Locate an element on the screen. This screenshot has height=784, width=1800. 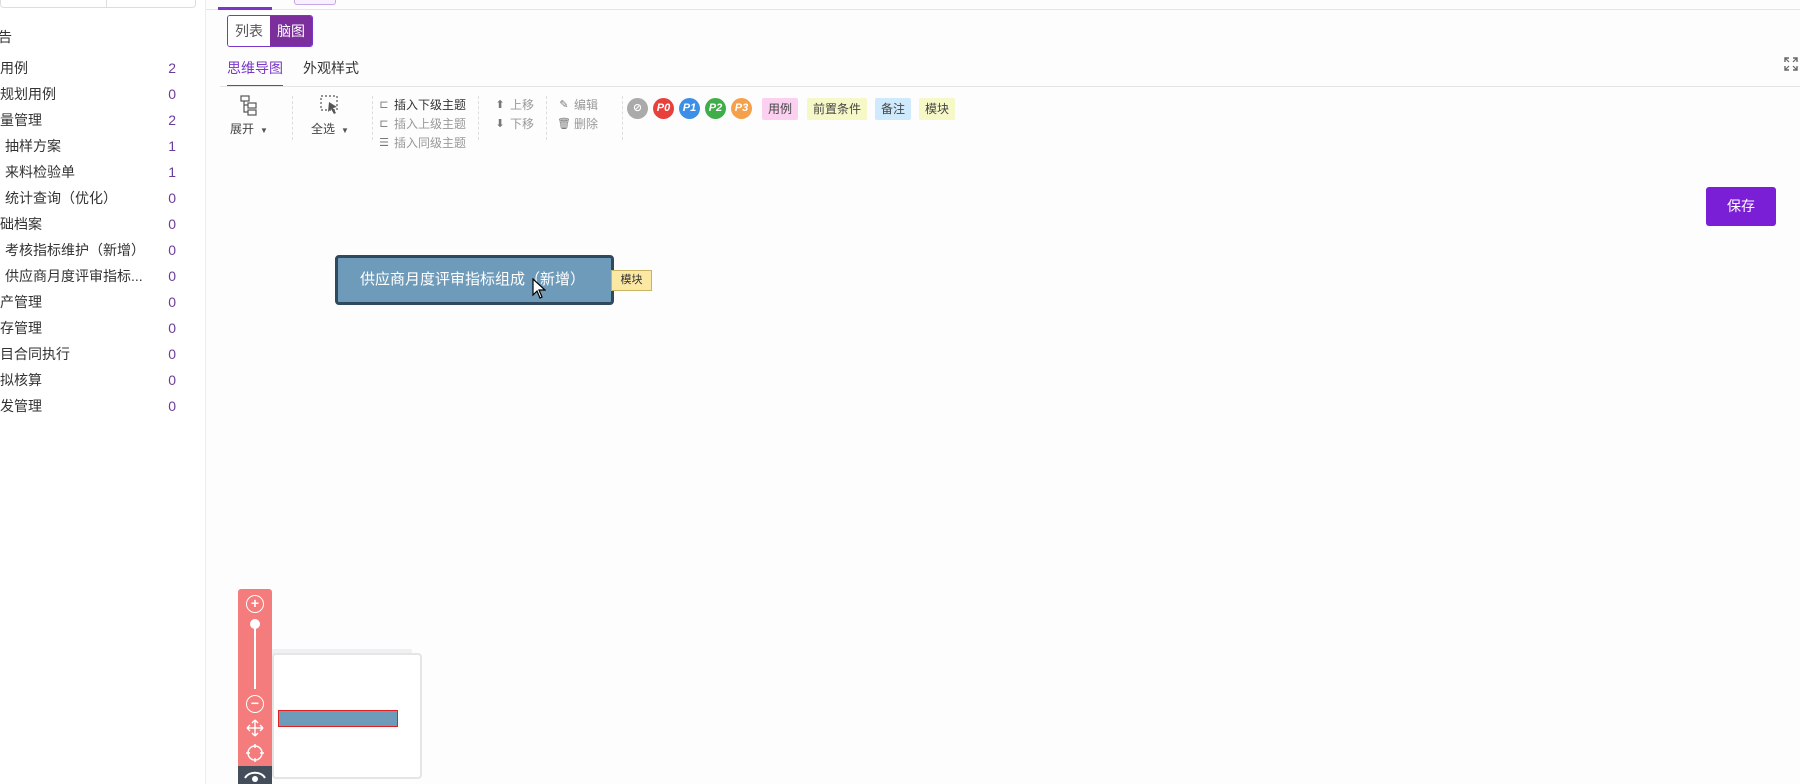
top-tab-strip is located at coordinates (1003, 5).